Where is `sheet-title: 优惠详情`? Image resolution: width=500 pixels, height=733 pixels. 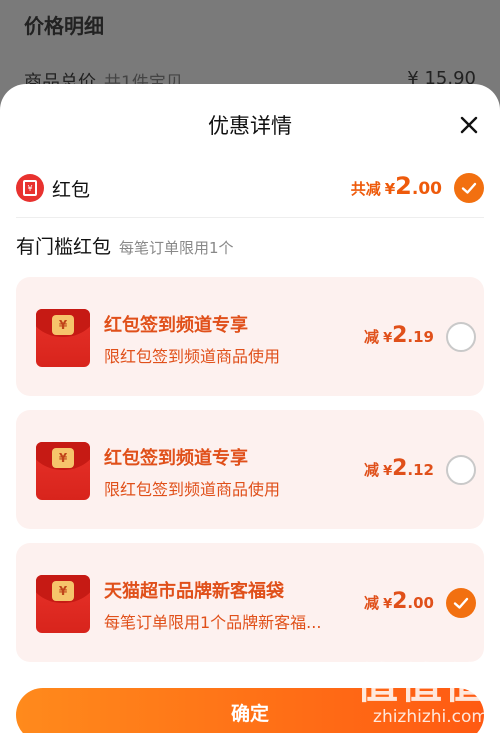
sheet-title: 优惠详情 is located at coordinates (250, 126).